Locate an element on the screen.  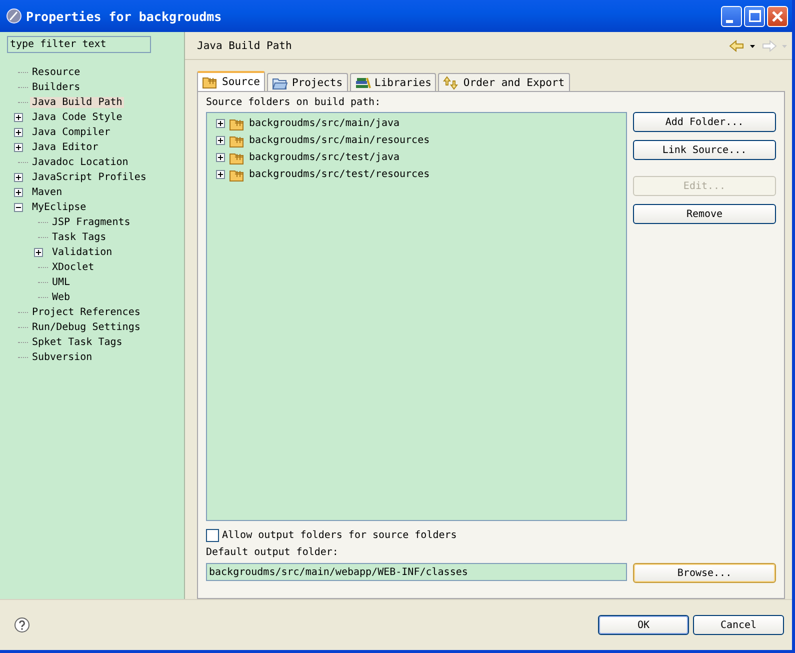
list-item: backgroudms/src/main/java is located at coordinates (324, 123).